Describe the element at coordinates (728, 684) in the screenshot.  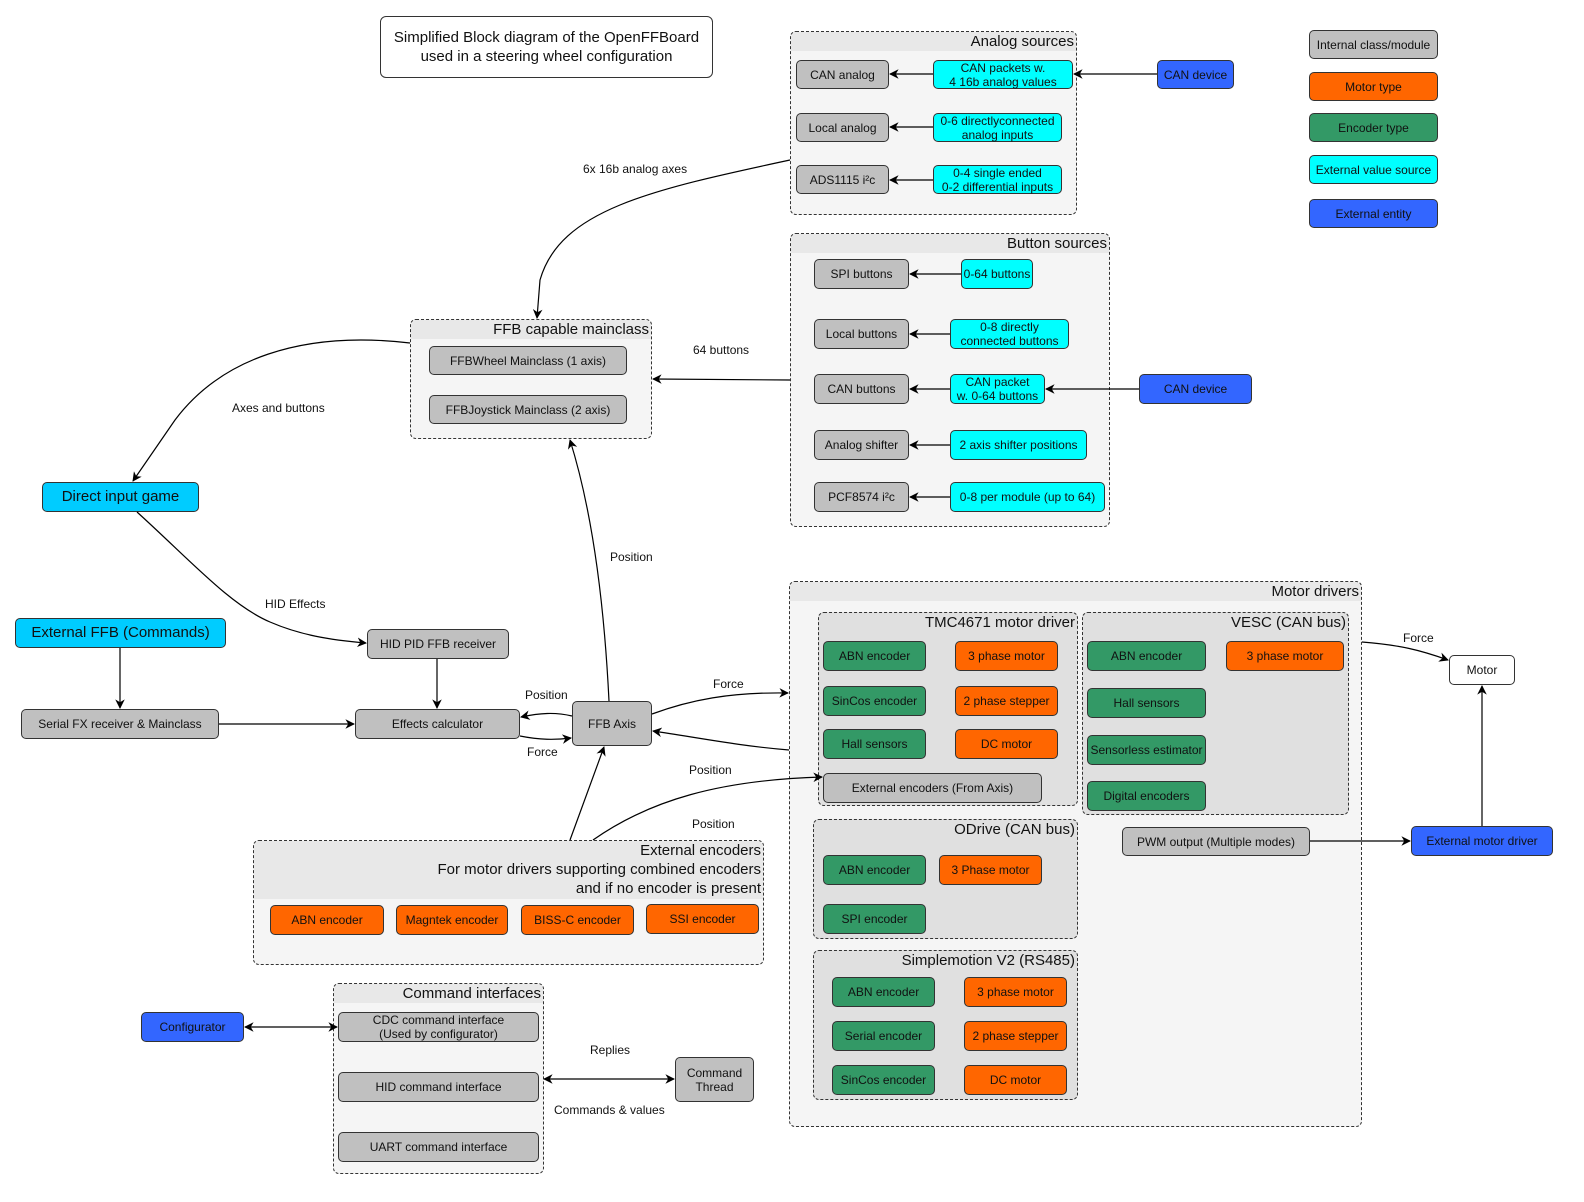
I see `label-force-driver: Force` at that location.